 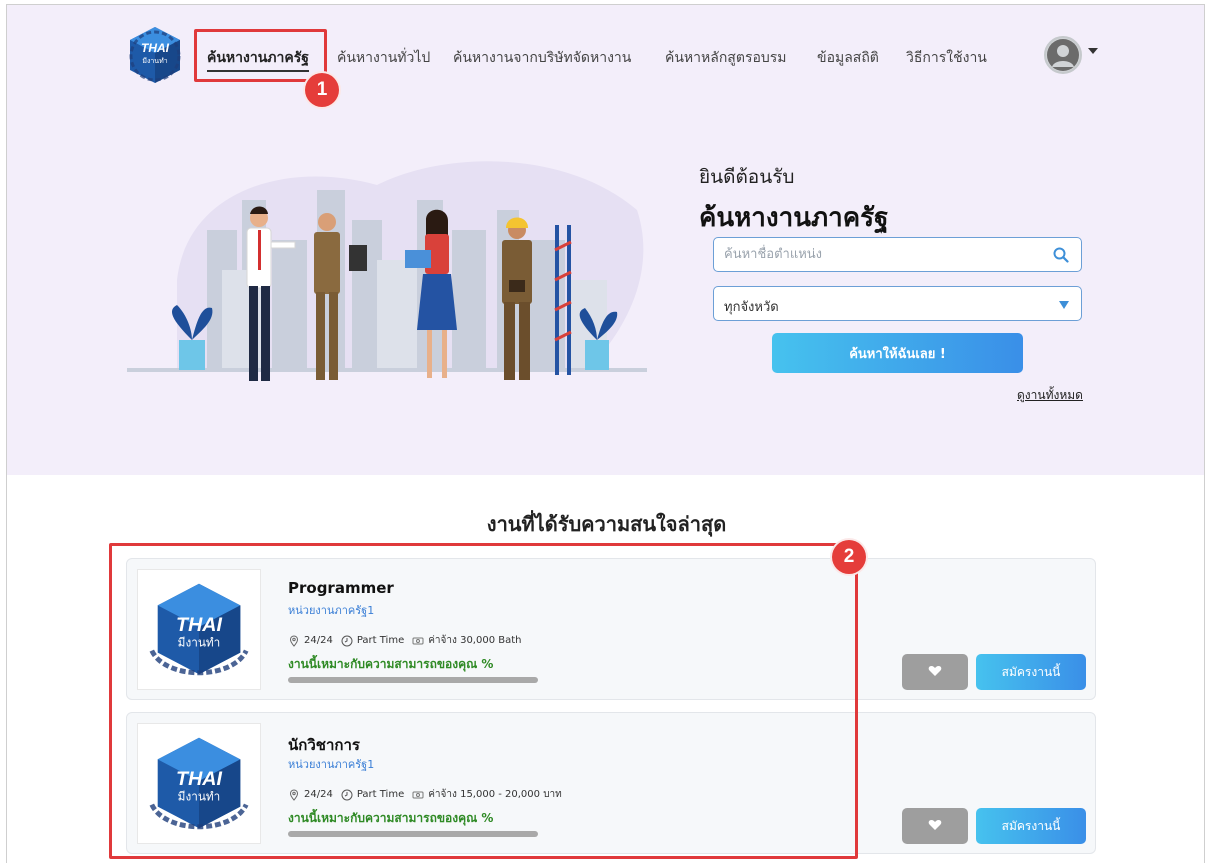 What do you see at coordinates (848, 58) in the screenshot?
I see `nav-item-statistics: ข้อมูลสถิติ` at bounding box center [848, 58].